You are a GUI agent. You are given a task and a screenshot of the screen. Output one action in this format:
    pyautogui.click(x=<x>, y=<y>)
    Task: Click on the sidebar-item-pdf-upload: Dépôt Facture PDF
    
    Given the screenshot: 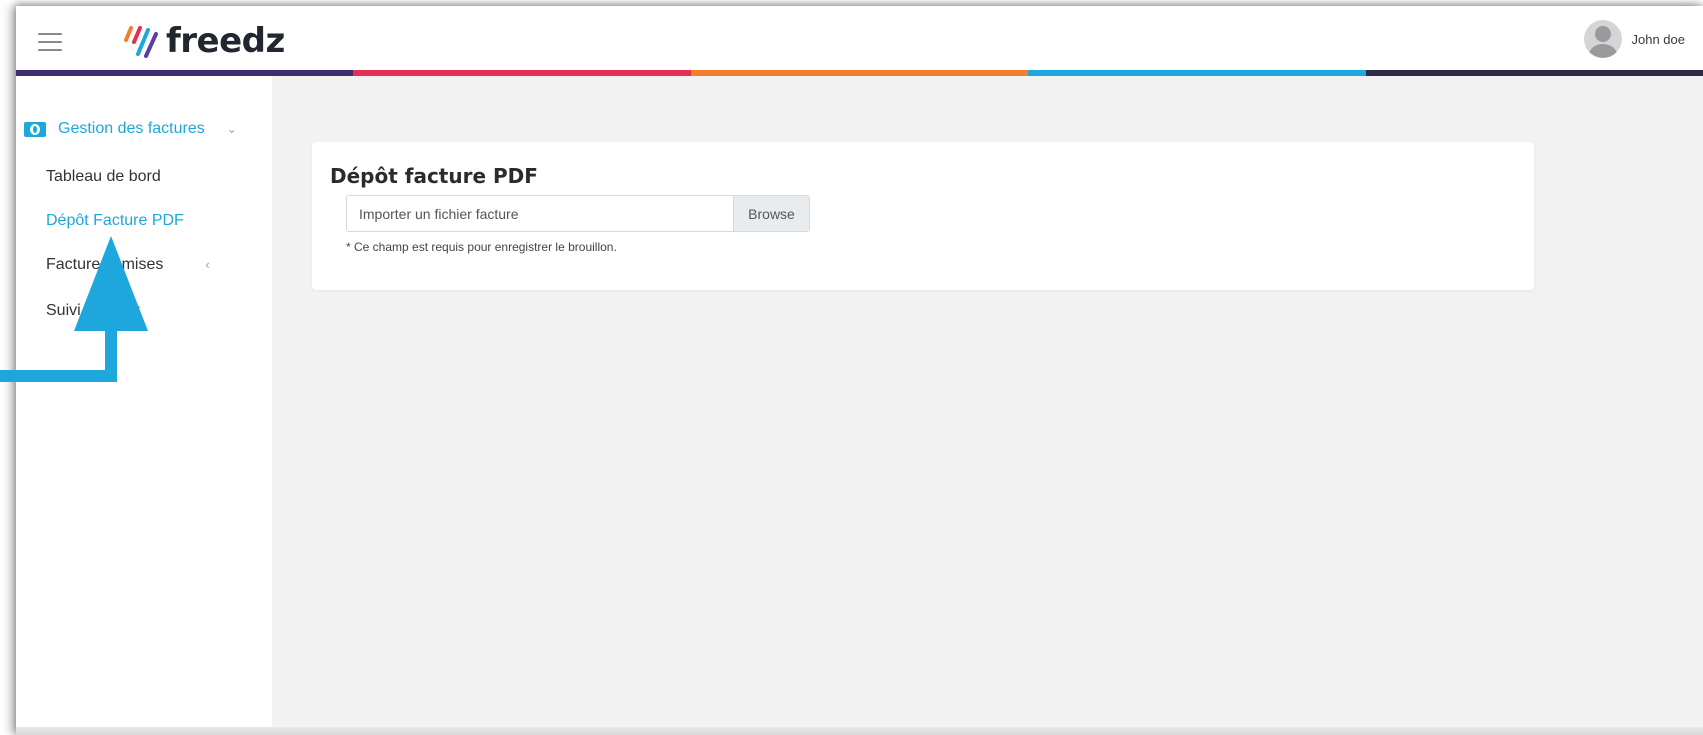 What is the action you would take?
    pyautogui.click(x=115, y=221)
    